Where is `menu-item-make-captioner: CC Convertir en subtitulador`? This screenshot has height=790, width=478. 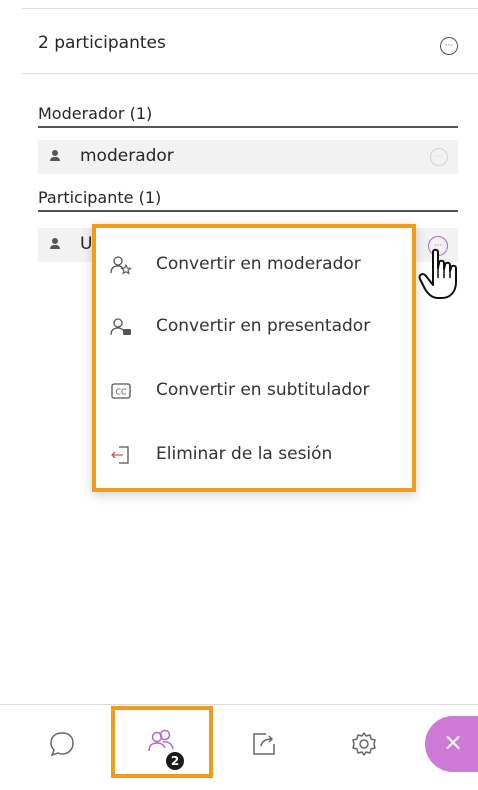 menu-item-make-captioner: CC Convertir en subtitulador is located at coordinates (254, 392).